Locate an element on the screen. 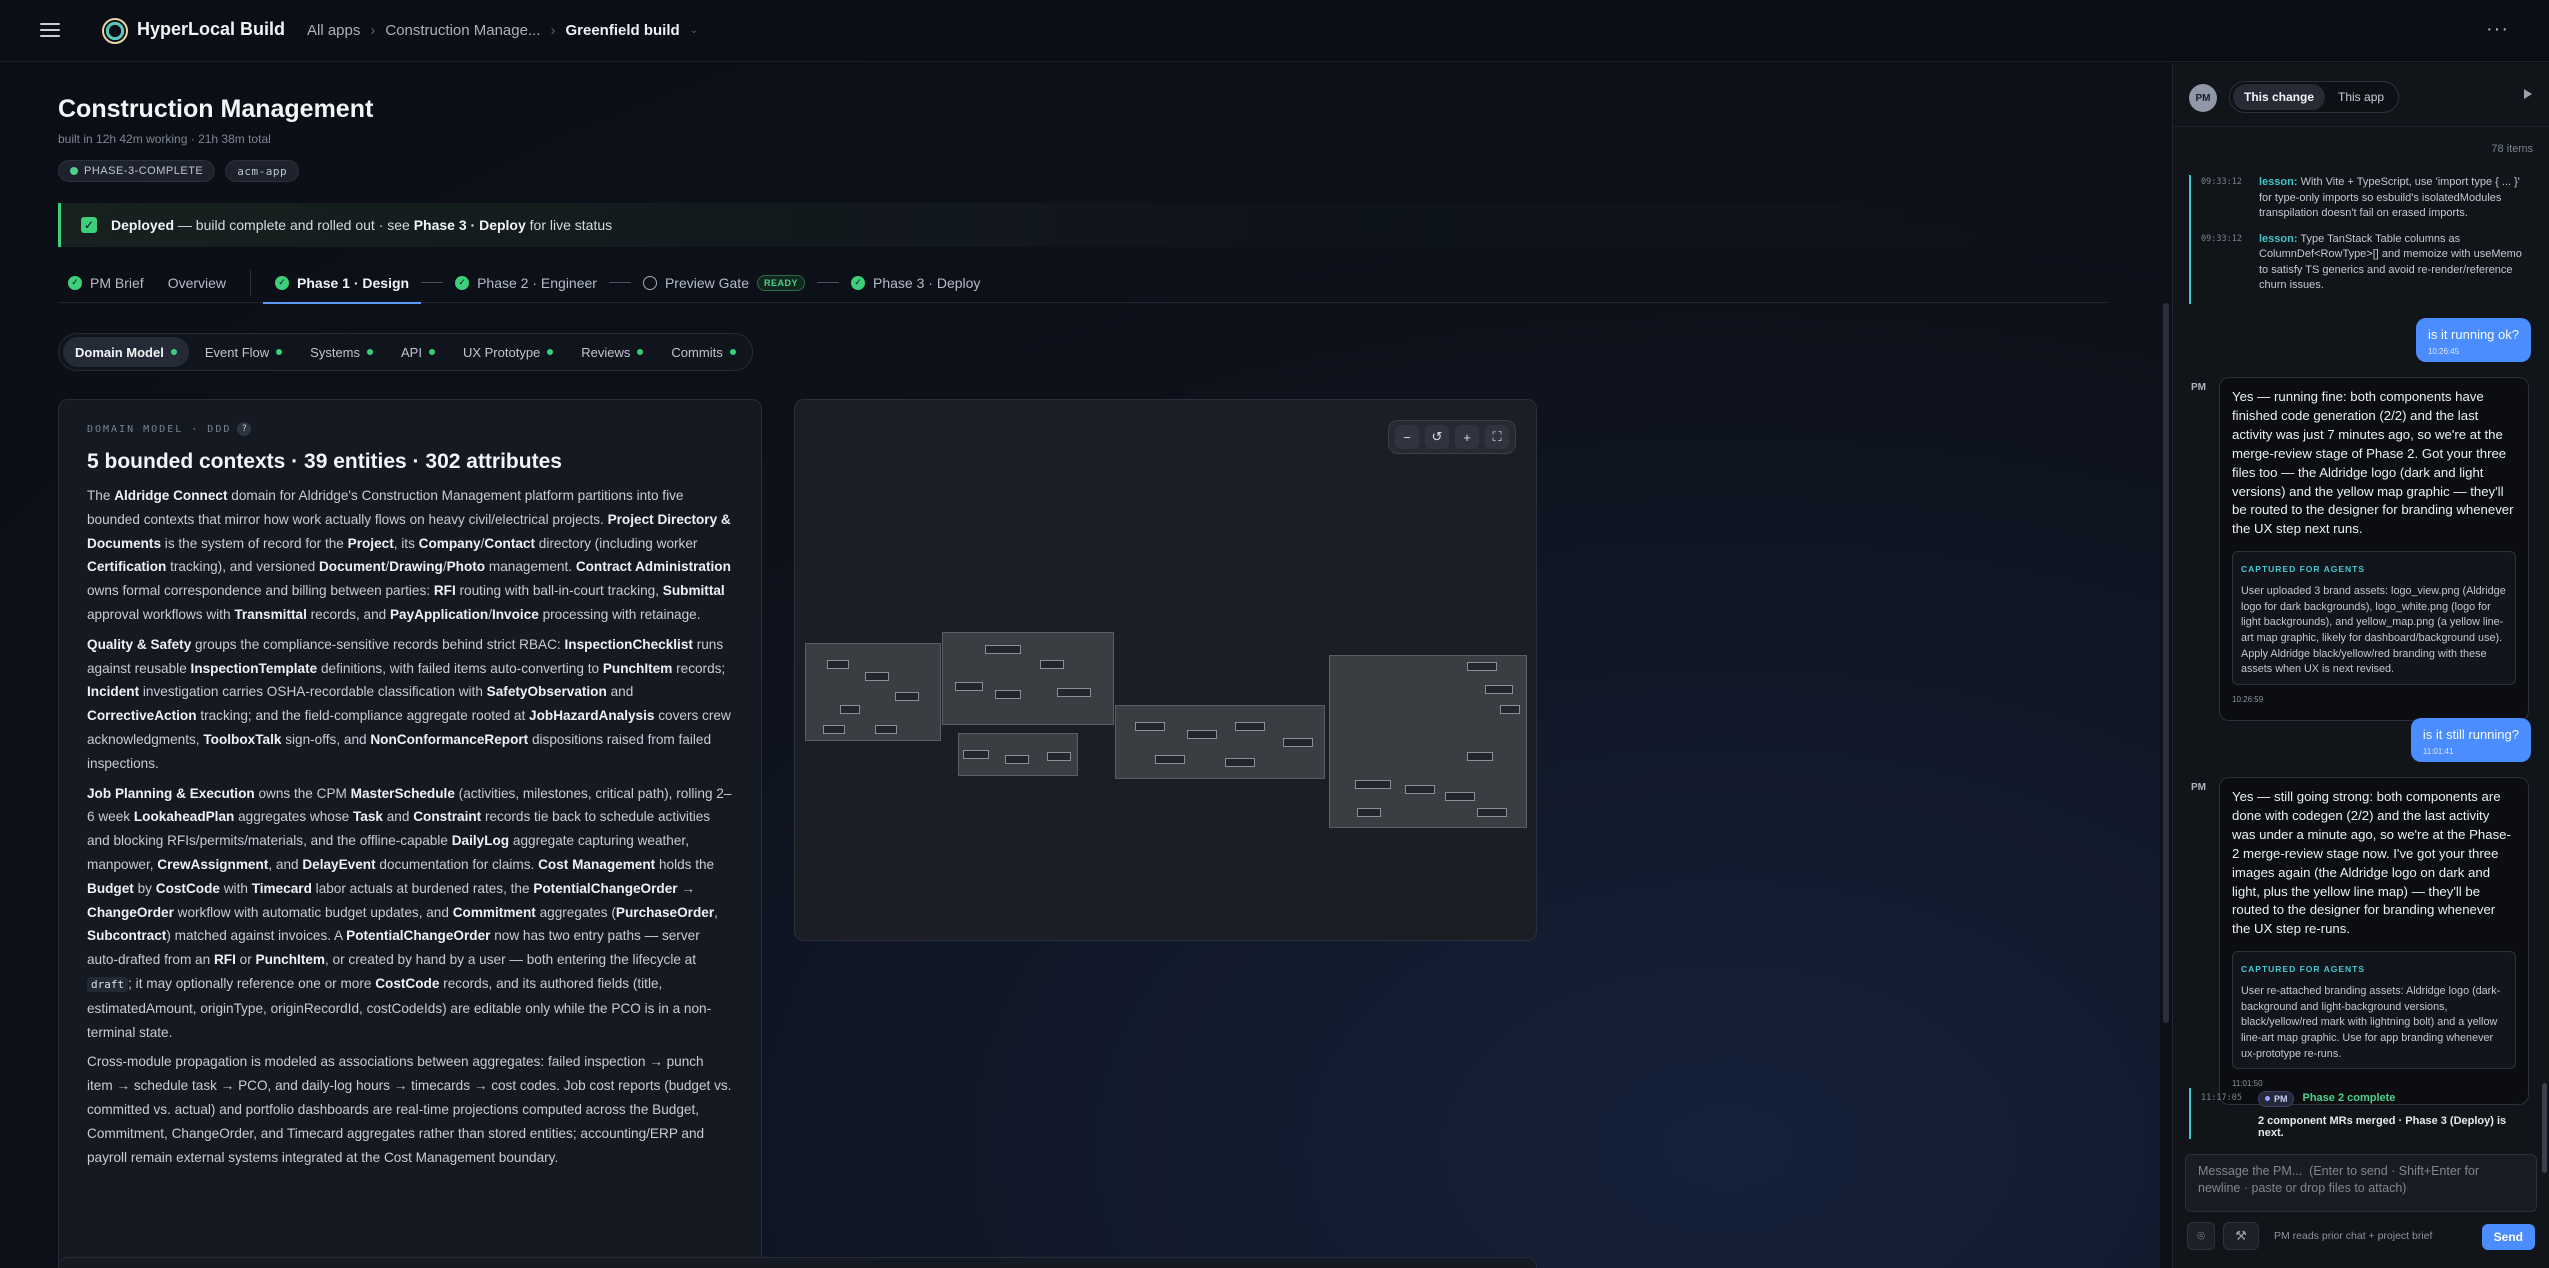 This screenshot has width=2549, height=1268. user-message: is it still running? 11:01:41 is located at coordinates (2470, 740).